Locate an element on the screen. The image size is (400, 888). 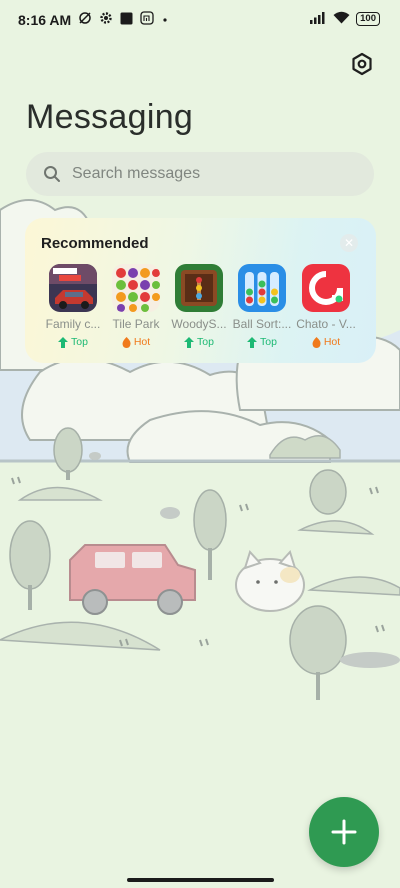
new-message-button is located at coordinates (344, 832).